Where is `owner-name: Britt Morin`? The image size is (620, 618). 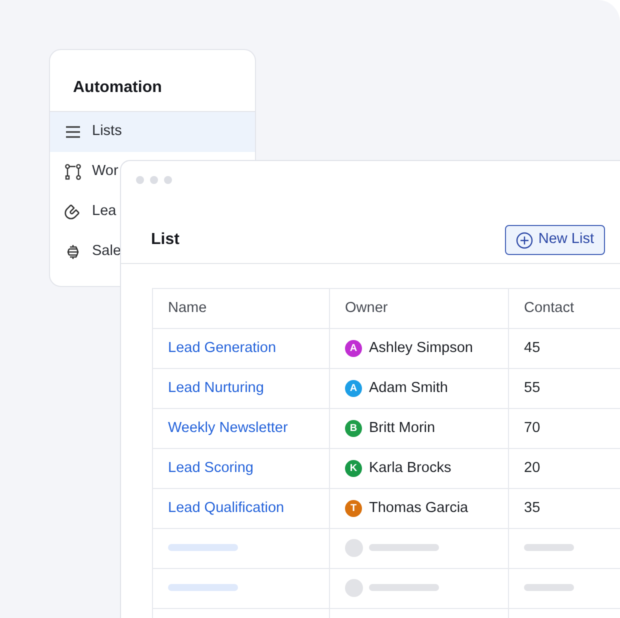
owner-name: Britt Morin is located at coordinates (402, 428).